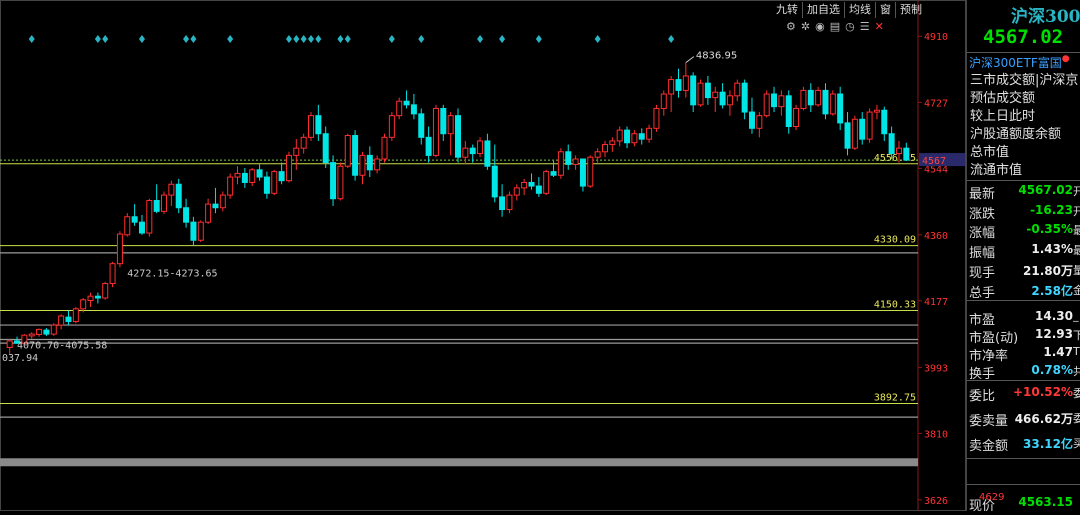 This screenshot has width=1080, height=515. What do you see at coordinates (1076, 351) in the screenshot?
I see `quote-tail: T` at bounding box center [1076, 351].